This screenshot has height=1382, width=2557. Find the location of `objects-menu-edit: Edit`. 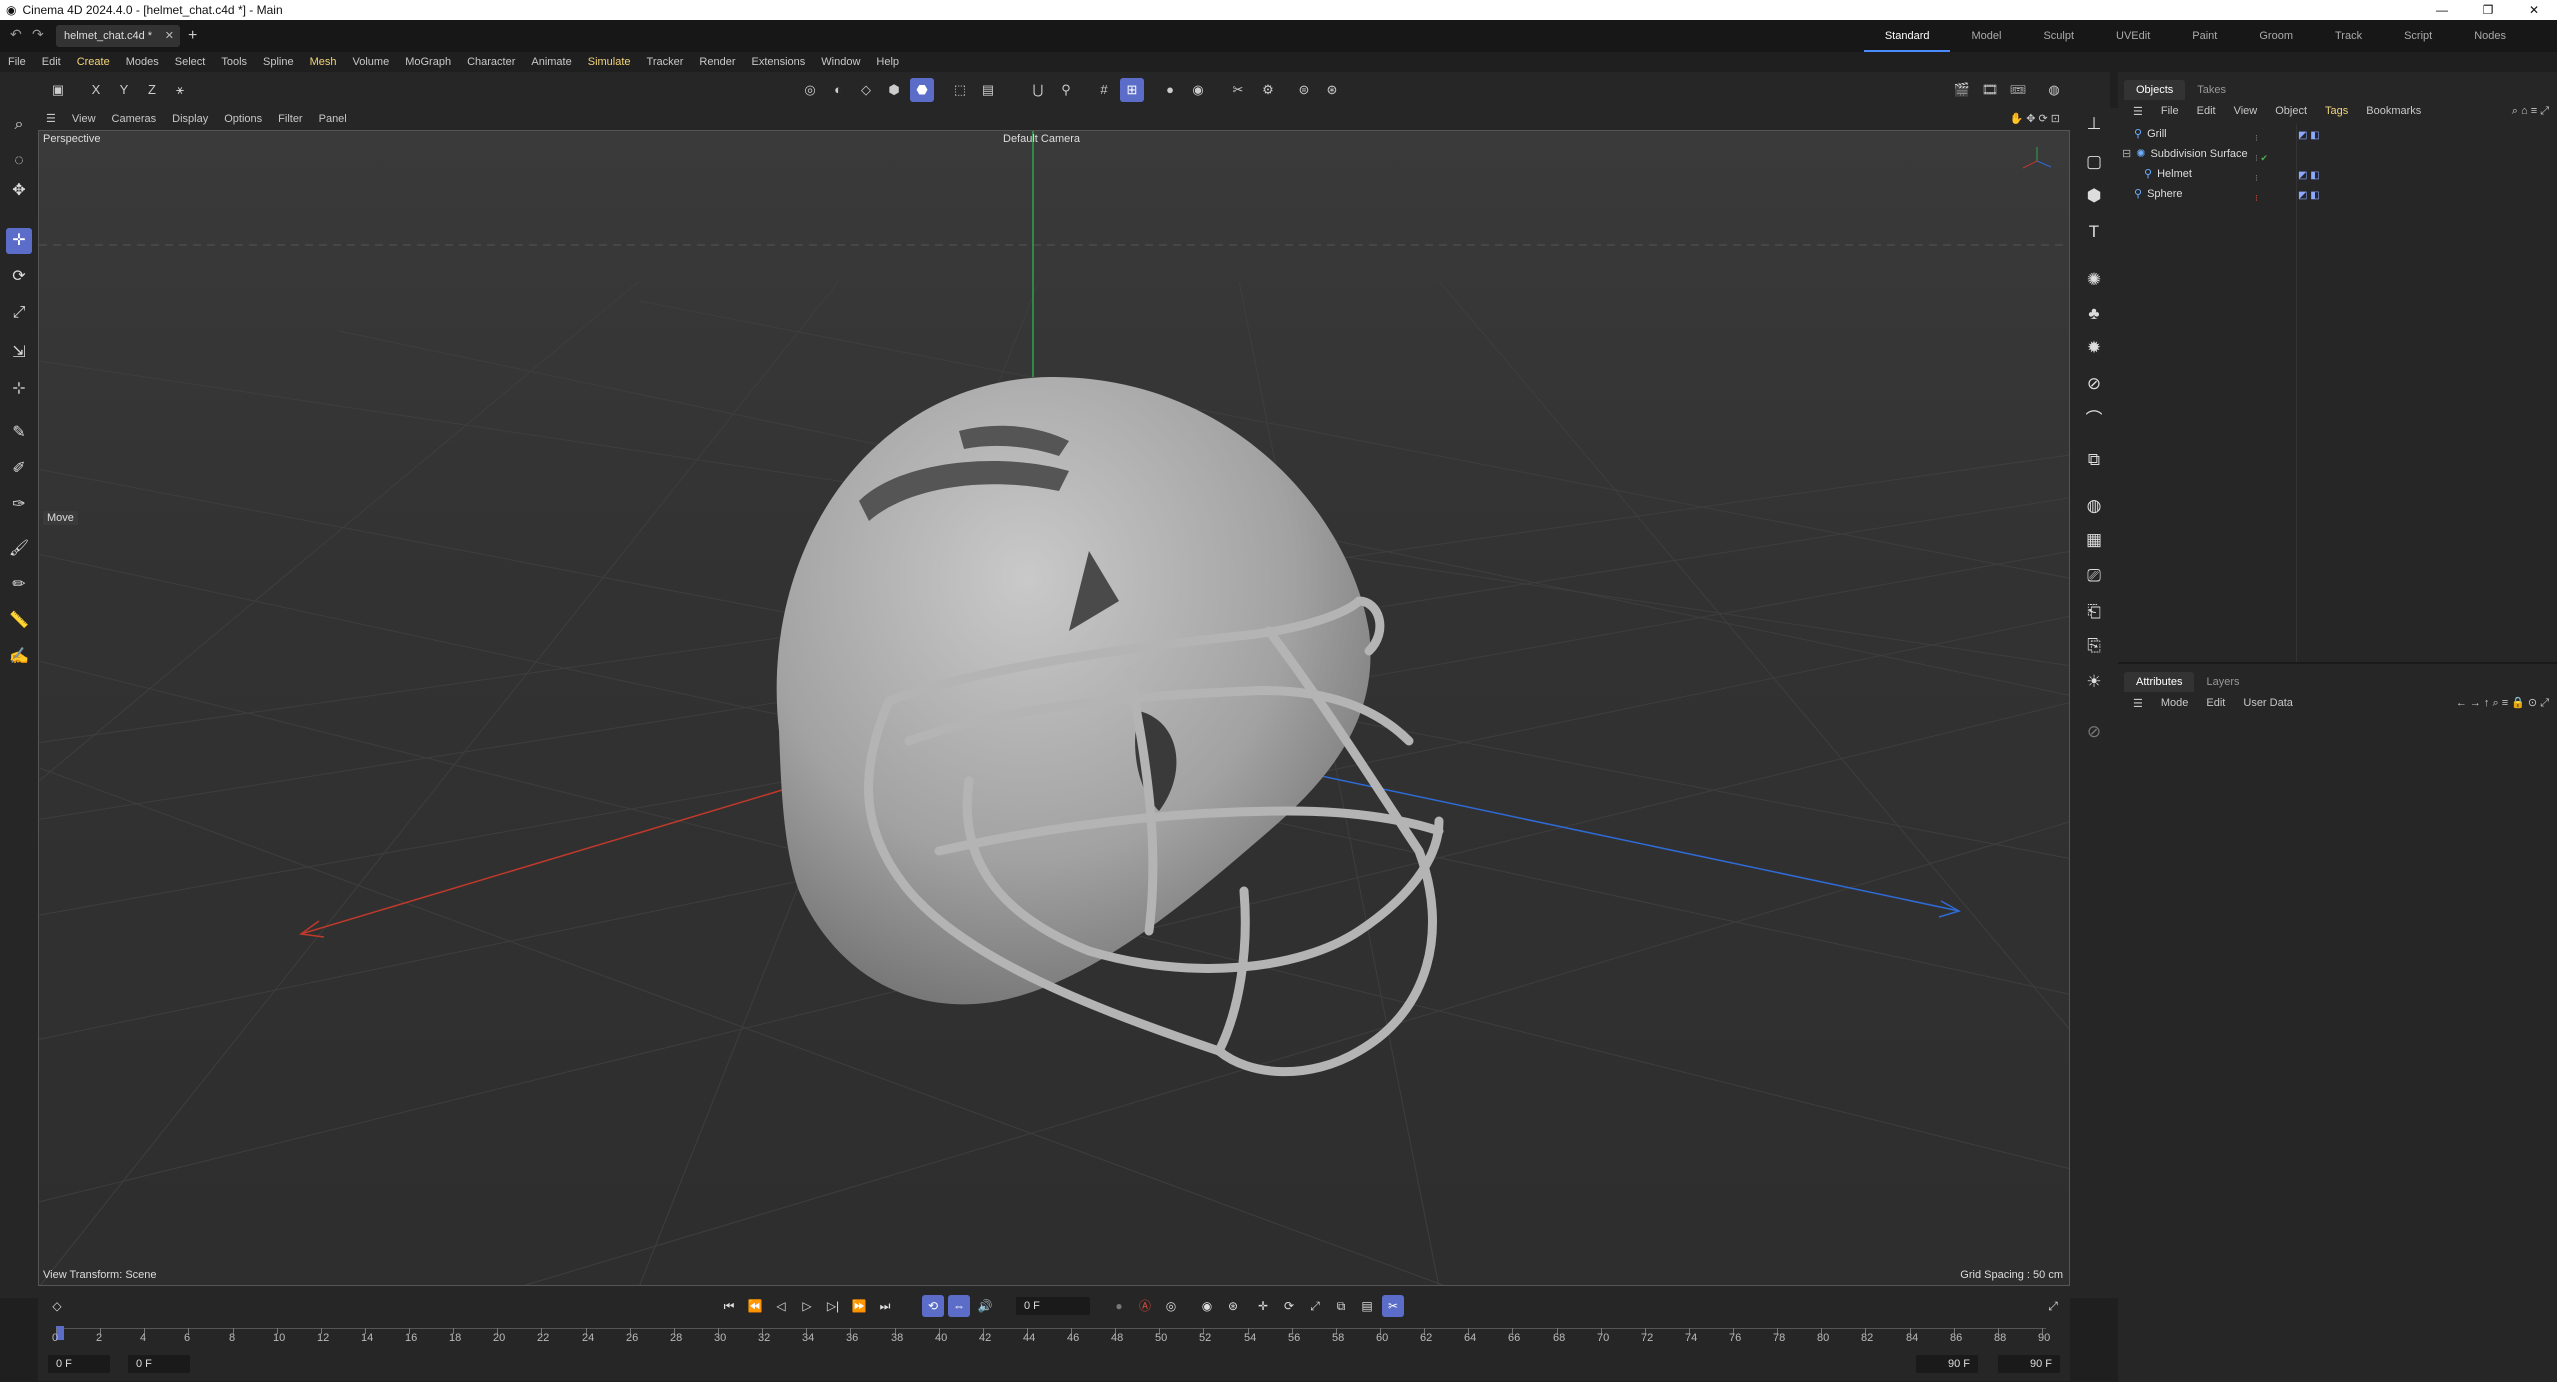

objects-menu-edit: Edit is located at coordinates (2206, 111).